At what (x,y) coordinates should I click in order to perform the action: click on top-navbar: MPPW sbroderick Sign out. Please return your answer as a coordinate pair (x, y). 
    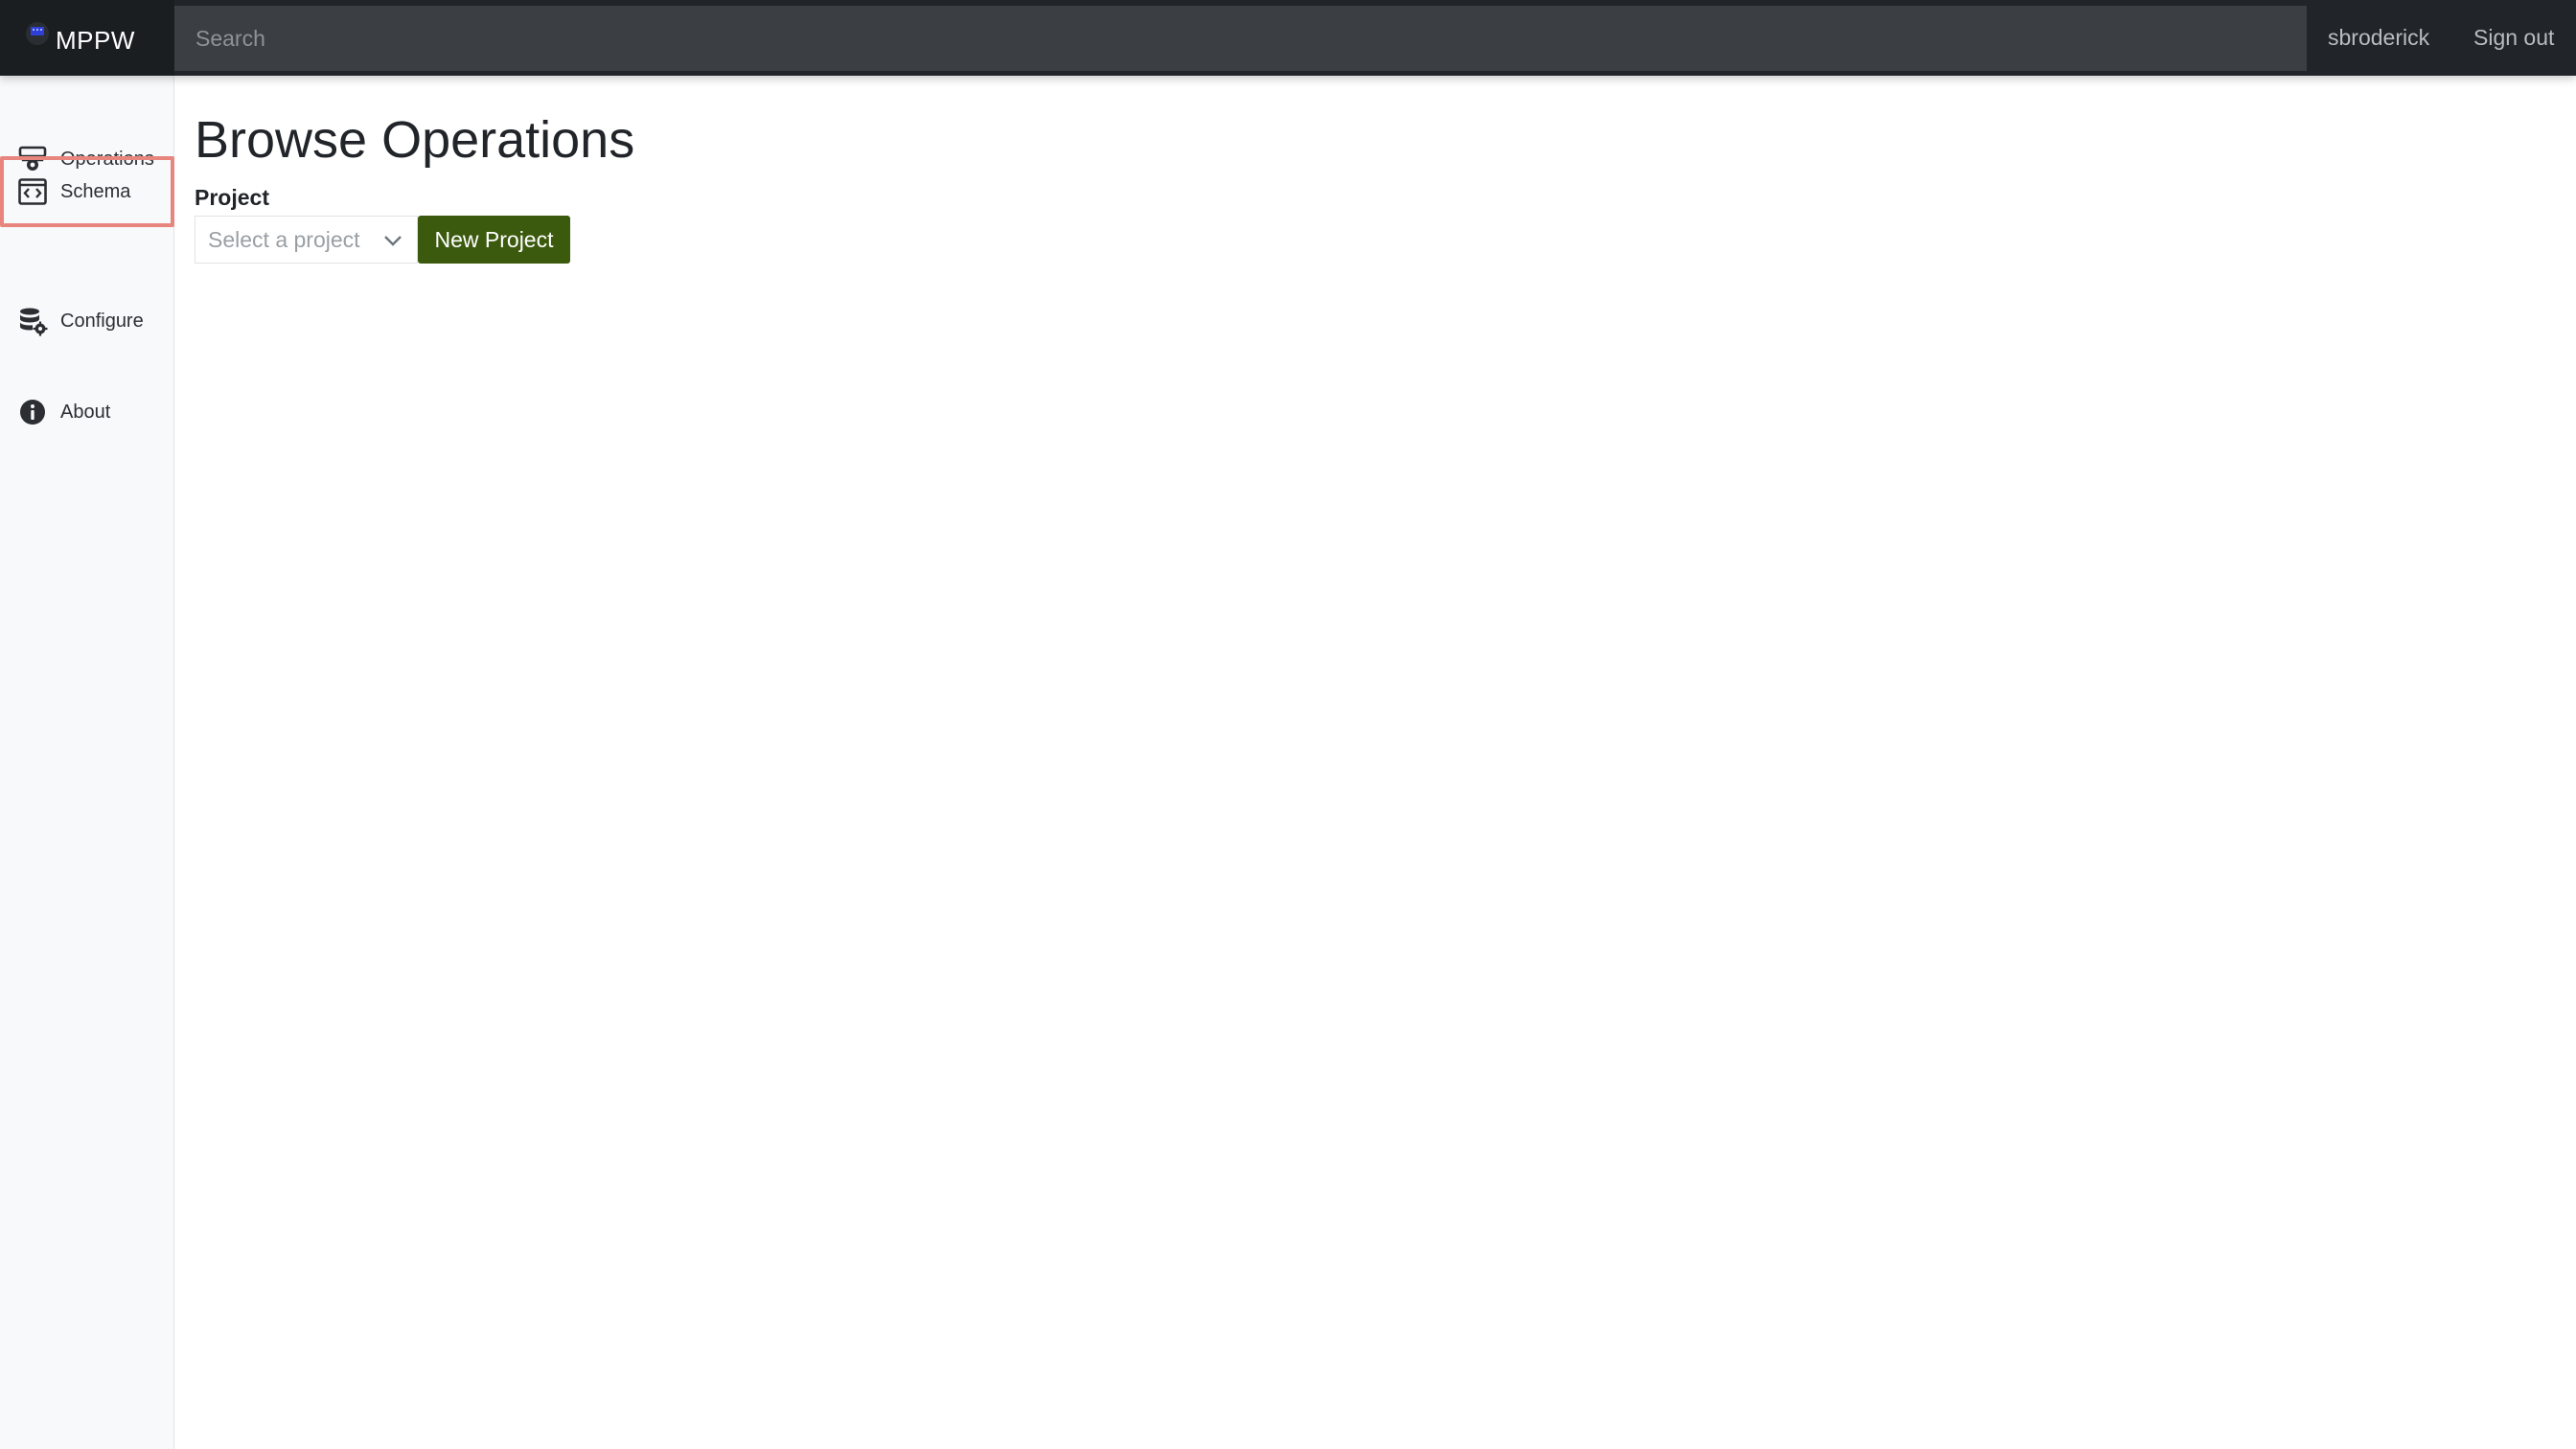
    Looking at the image, I should click on (1288, 38).